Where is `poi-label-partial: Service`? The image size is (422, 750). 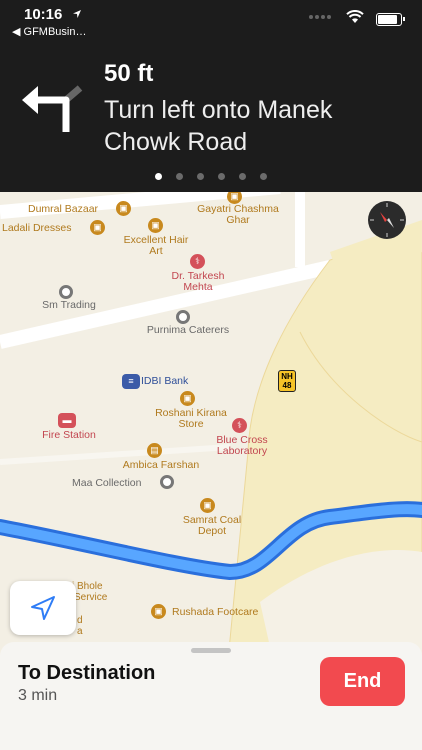 poi-label-partial: Service is located at coordinates (91, 597).